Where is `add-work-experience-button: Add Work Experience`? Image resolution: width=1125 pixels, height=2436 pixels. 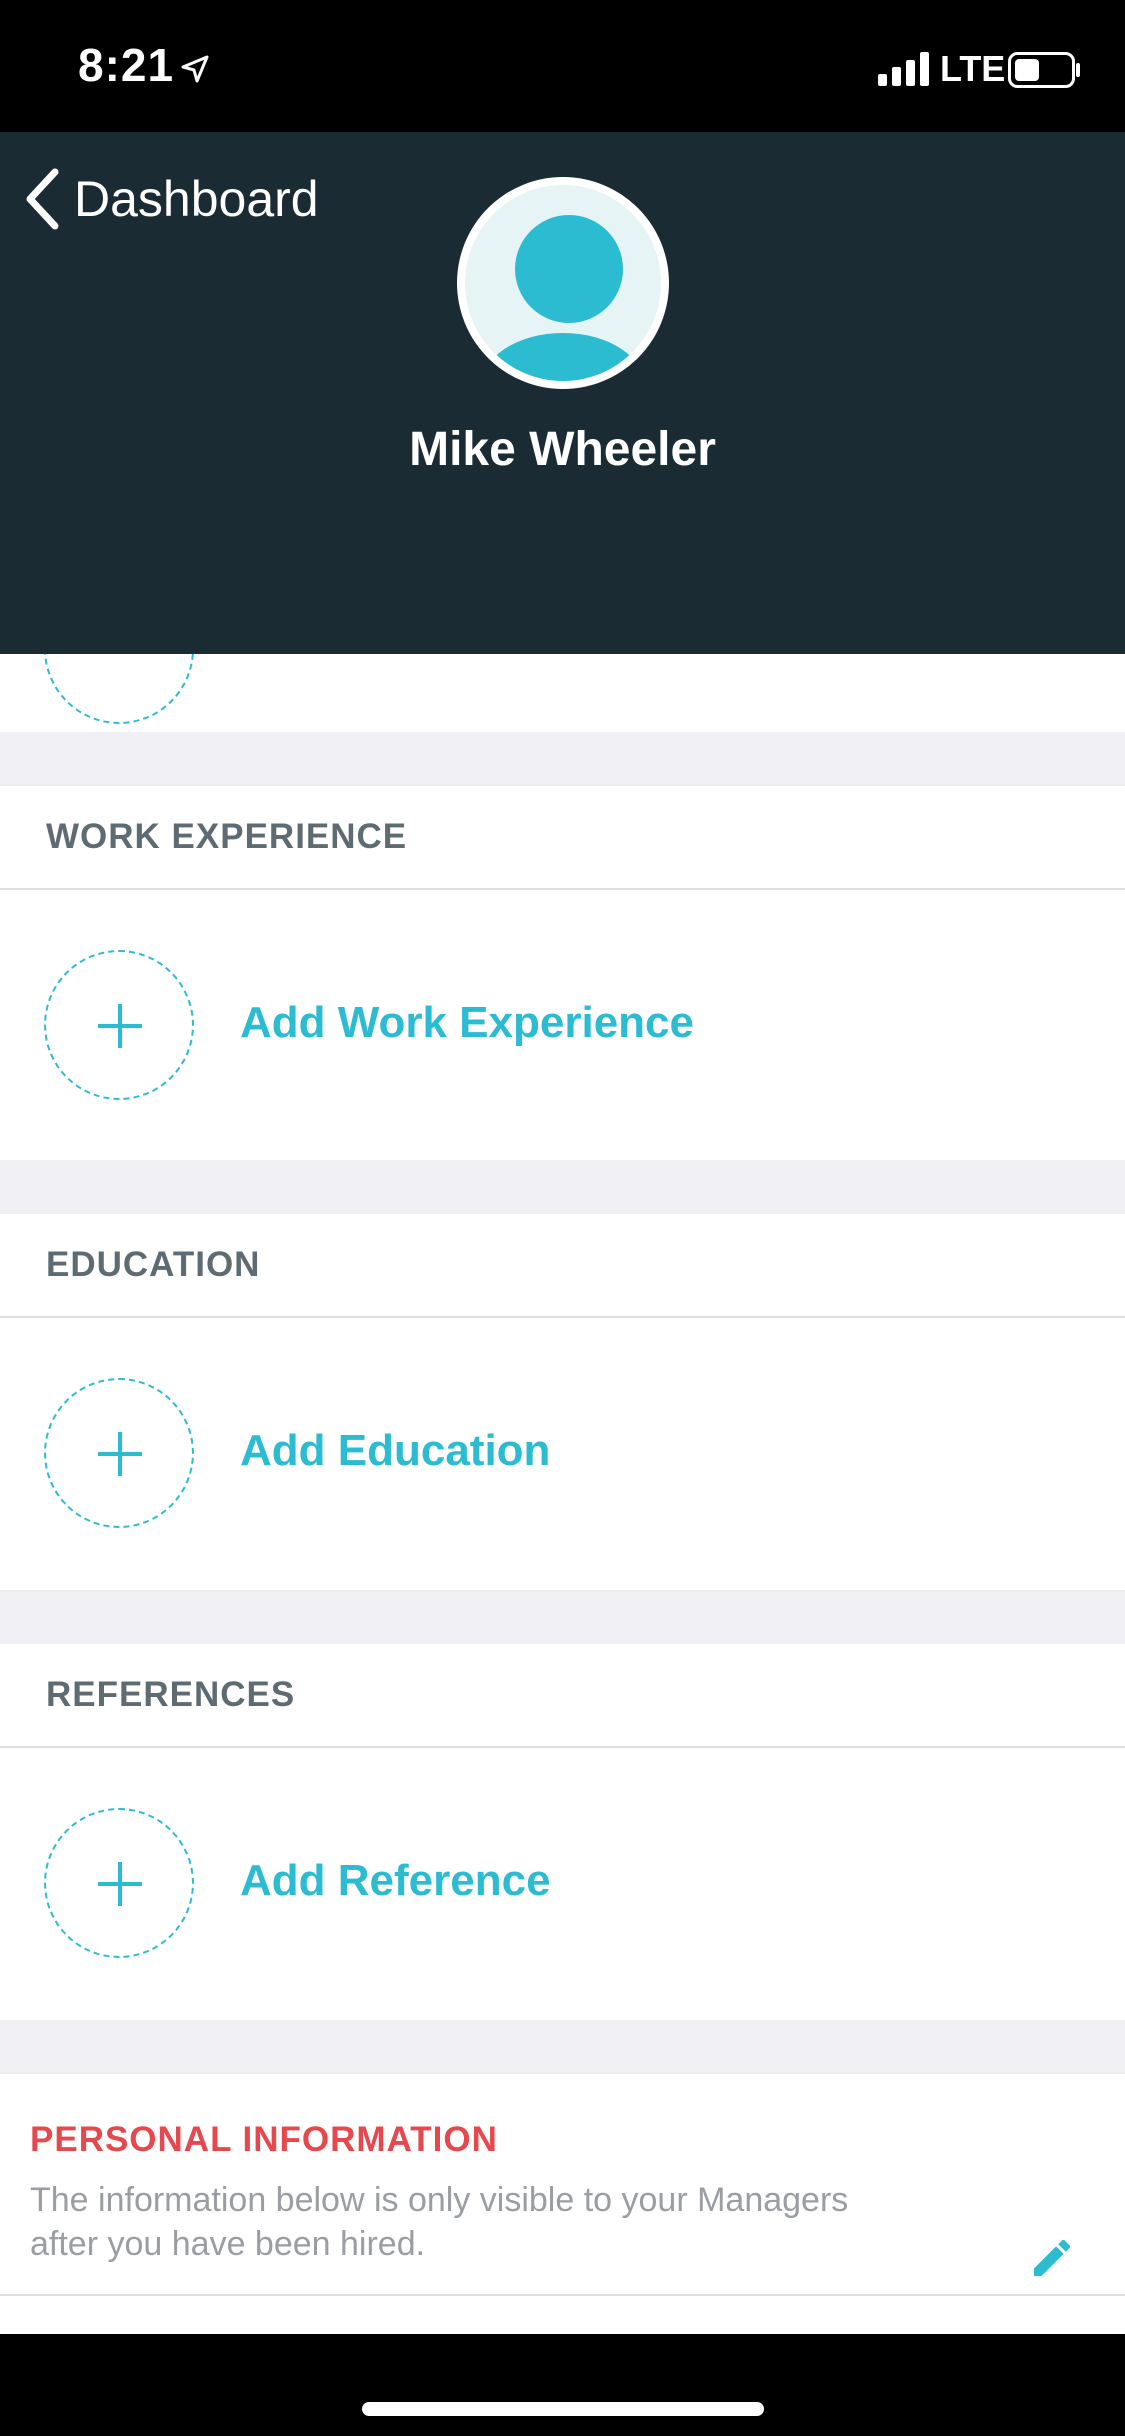 add-work-experience-button: Add Work Experience is located at coordinates (562, 1025).